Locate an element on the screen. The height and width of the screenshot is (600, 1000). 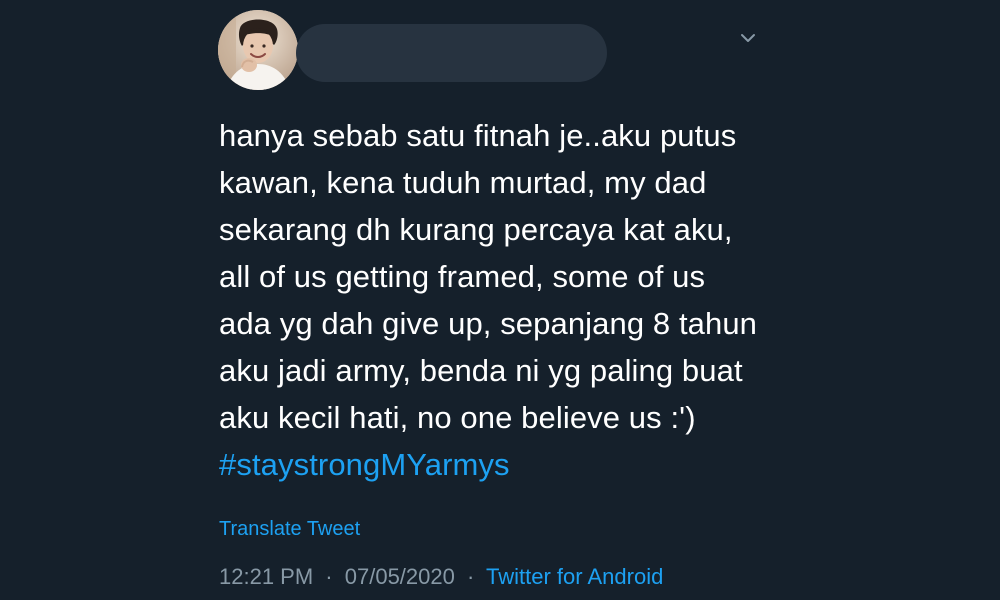
tweet-text-line: ada yg dah give up, sepanjang 8 tahun is located at coordinates (488, 323).